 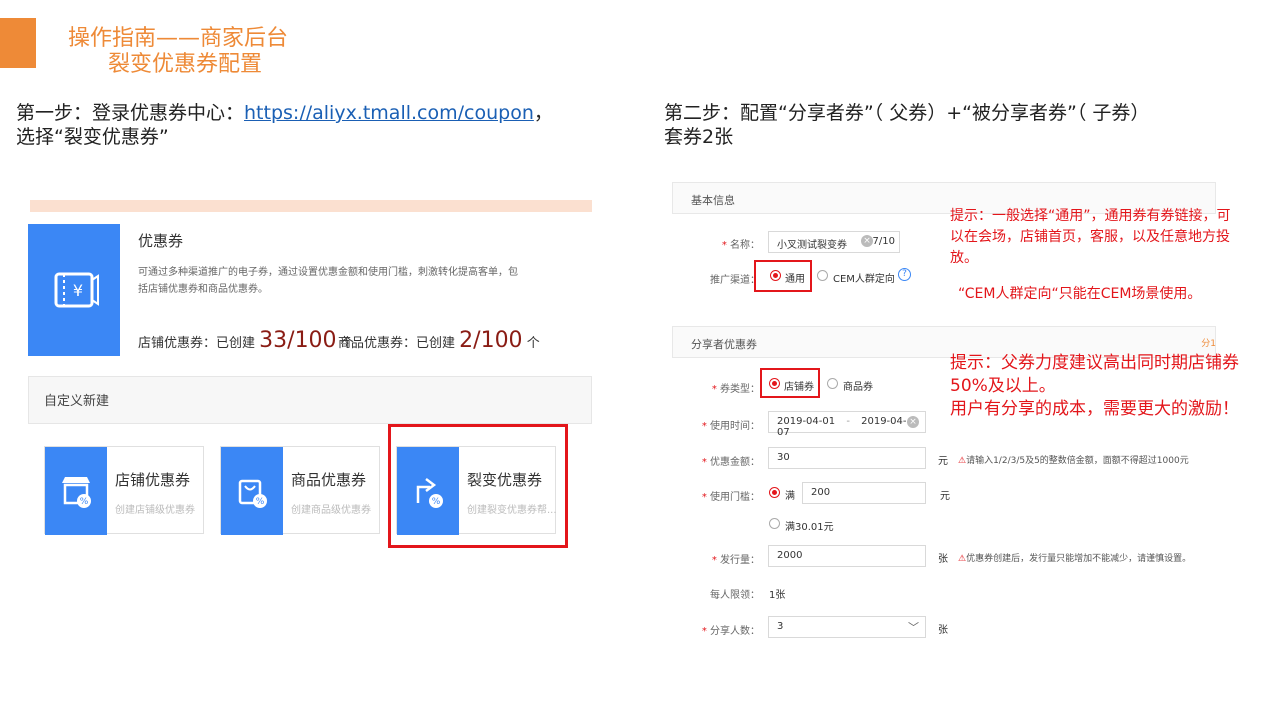 I want to click on highlight-frame, so click(x=478, y=486).